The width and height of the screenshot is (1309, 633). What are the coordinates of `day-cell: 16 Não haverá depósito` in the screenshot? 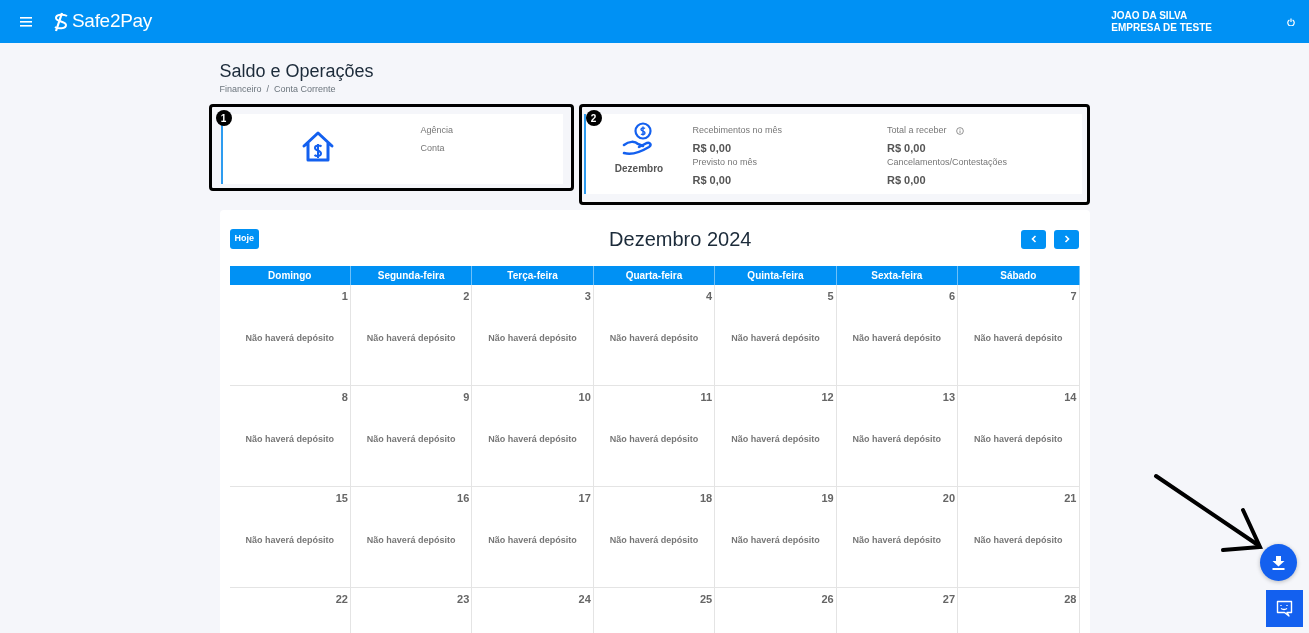 It's located at (411, 538).